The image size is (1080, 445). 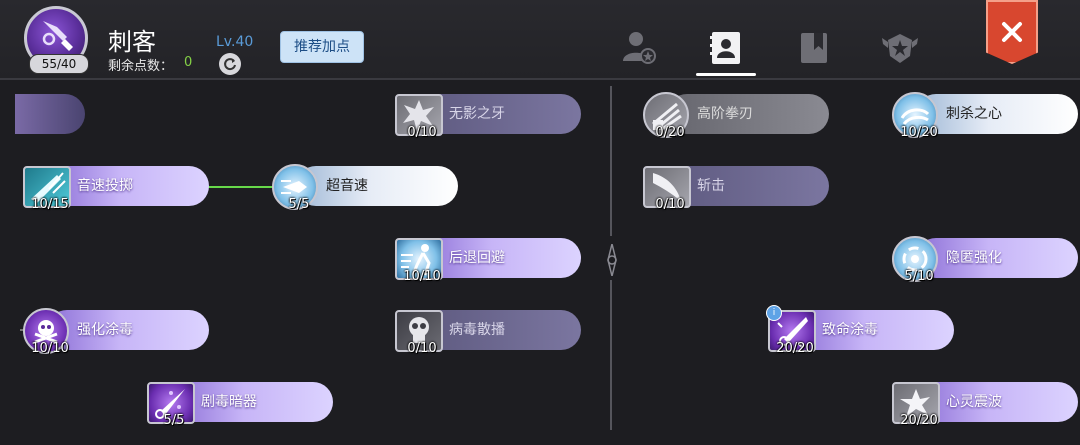 I want to click on dagger-icon, so click(x=57, y=36).